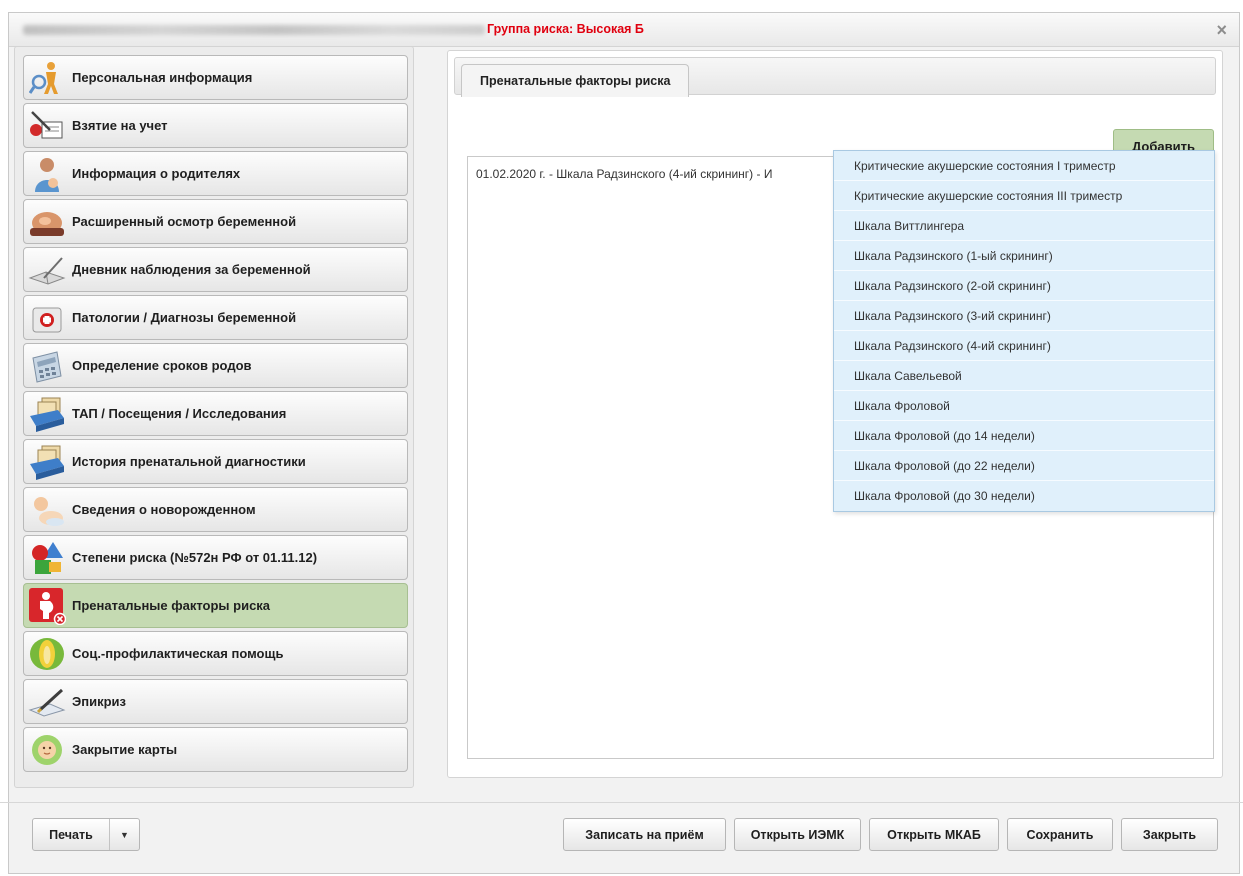  Describe the element at coordinates (1024, 226) in the screenshot. I see `menu-item: Шкала Виттлингера` at that location.